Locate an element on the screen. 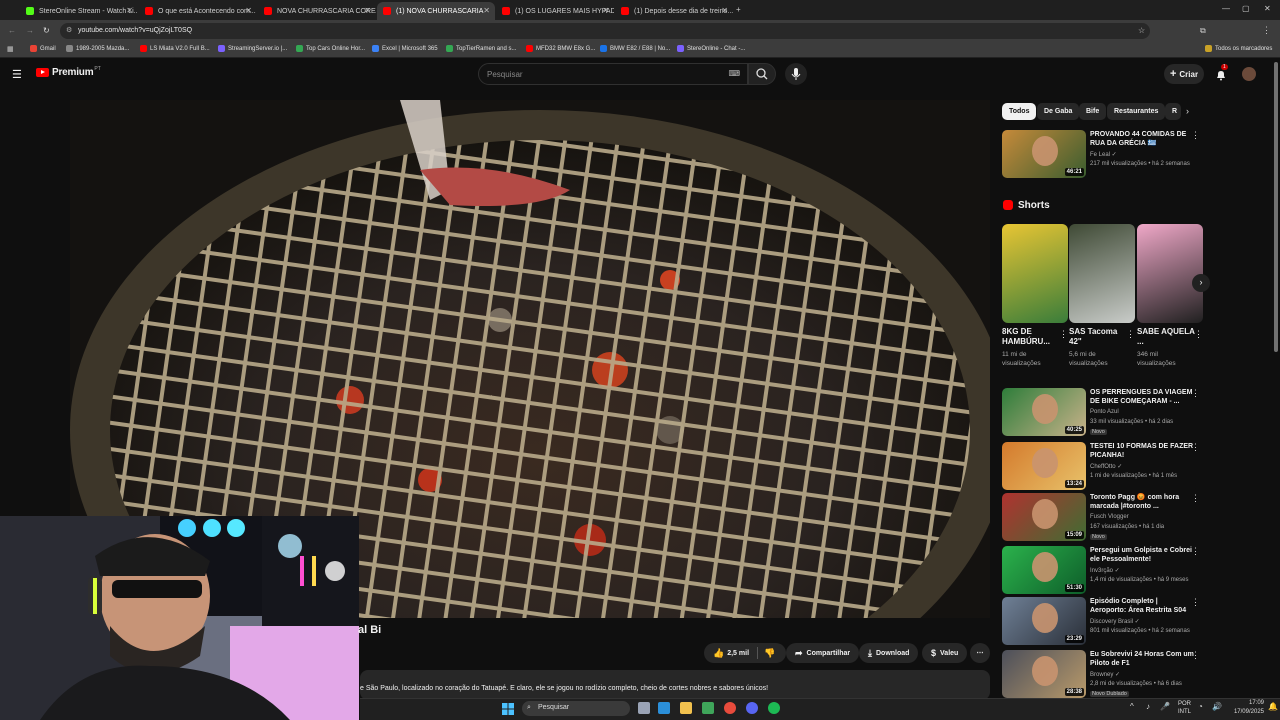 Image resolution: width=1280 pixels, height=720 pixels. site-info-icon: ⚙ is located at coordinates (69, 30).